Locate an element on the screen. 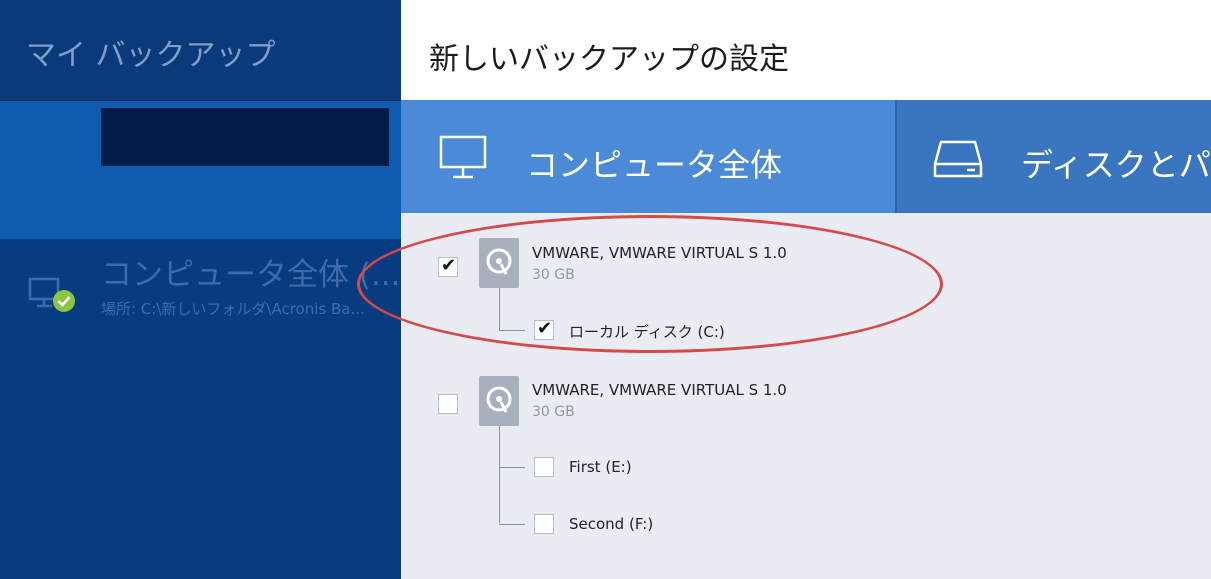  partition-c-checkbox: ✔ is located at coordinates (544, 329).